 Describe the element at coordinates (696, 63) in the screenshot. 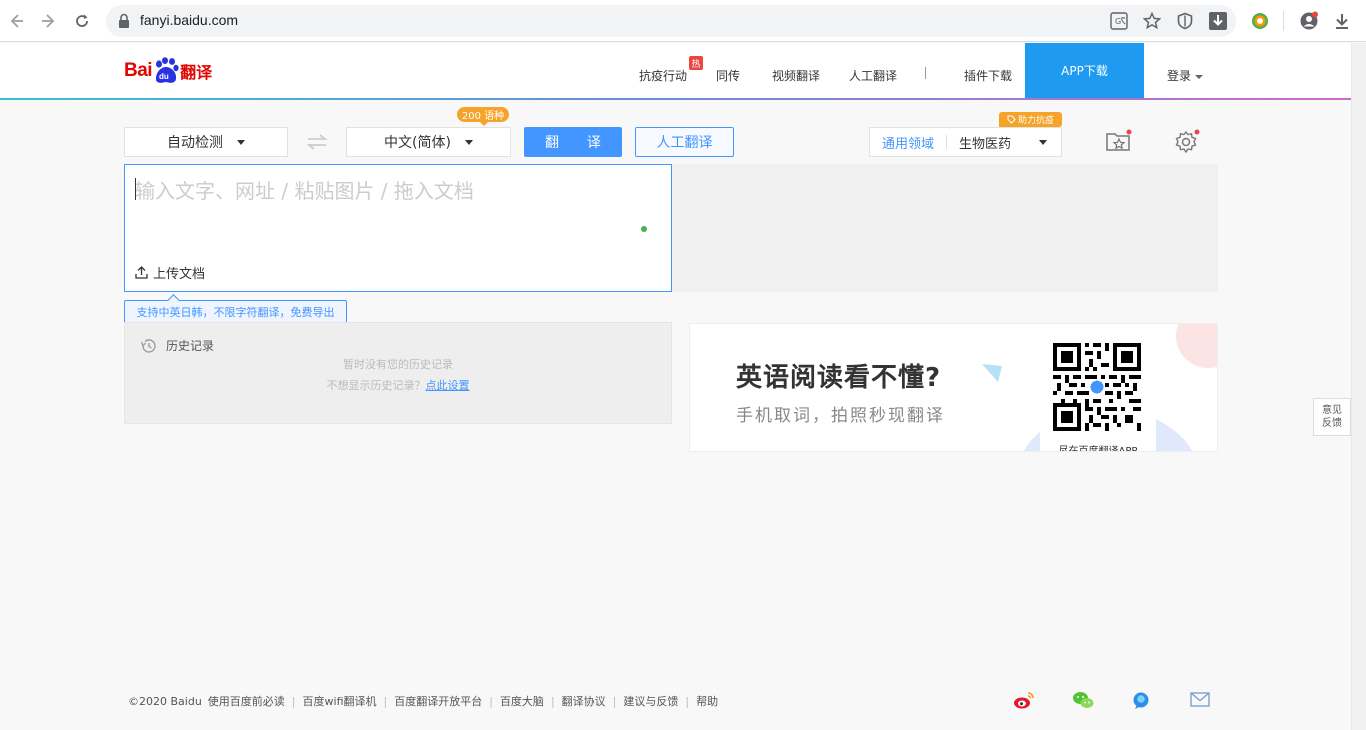

I see `hot-badge: 热` at that location.